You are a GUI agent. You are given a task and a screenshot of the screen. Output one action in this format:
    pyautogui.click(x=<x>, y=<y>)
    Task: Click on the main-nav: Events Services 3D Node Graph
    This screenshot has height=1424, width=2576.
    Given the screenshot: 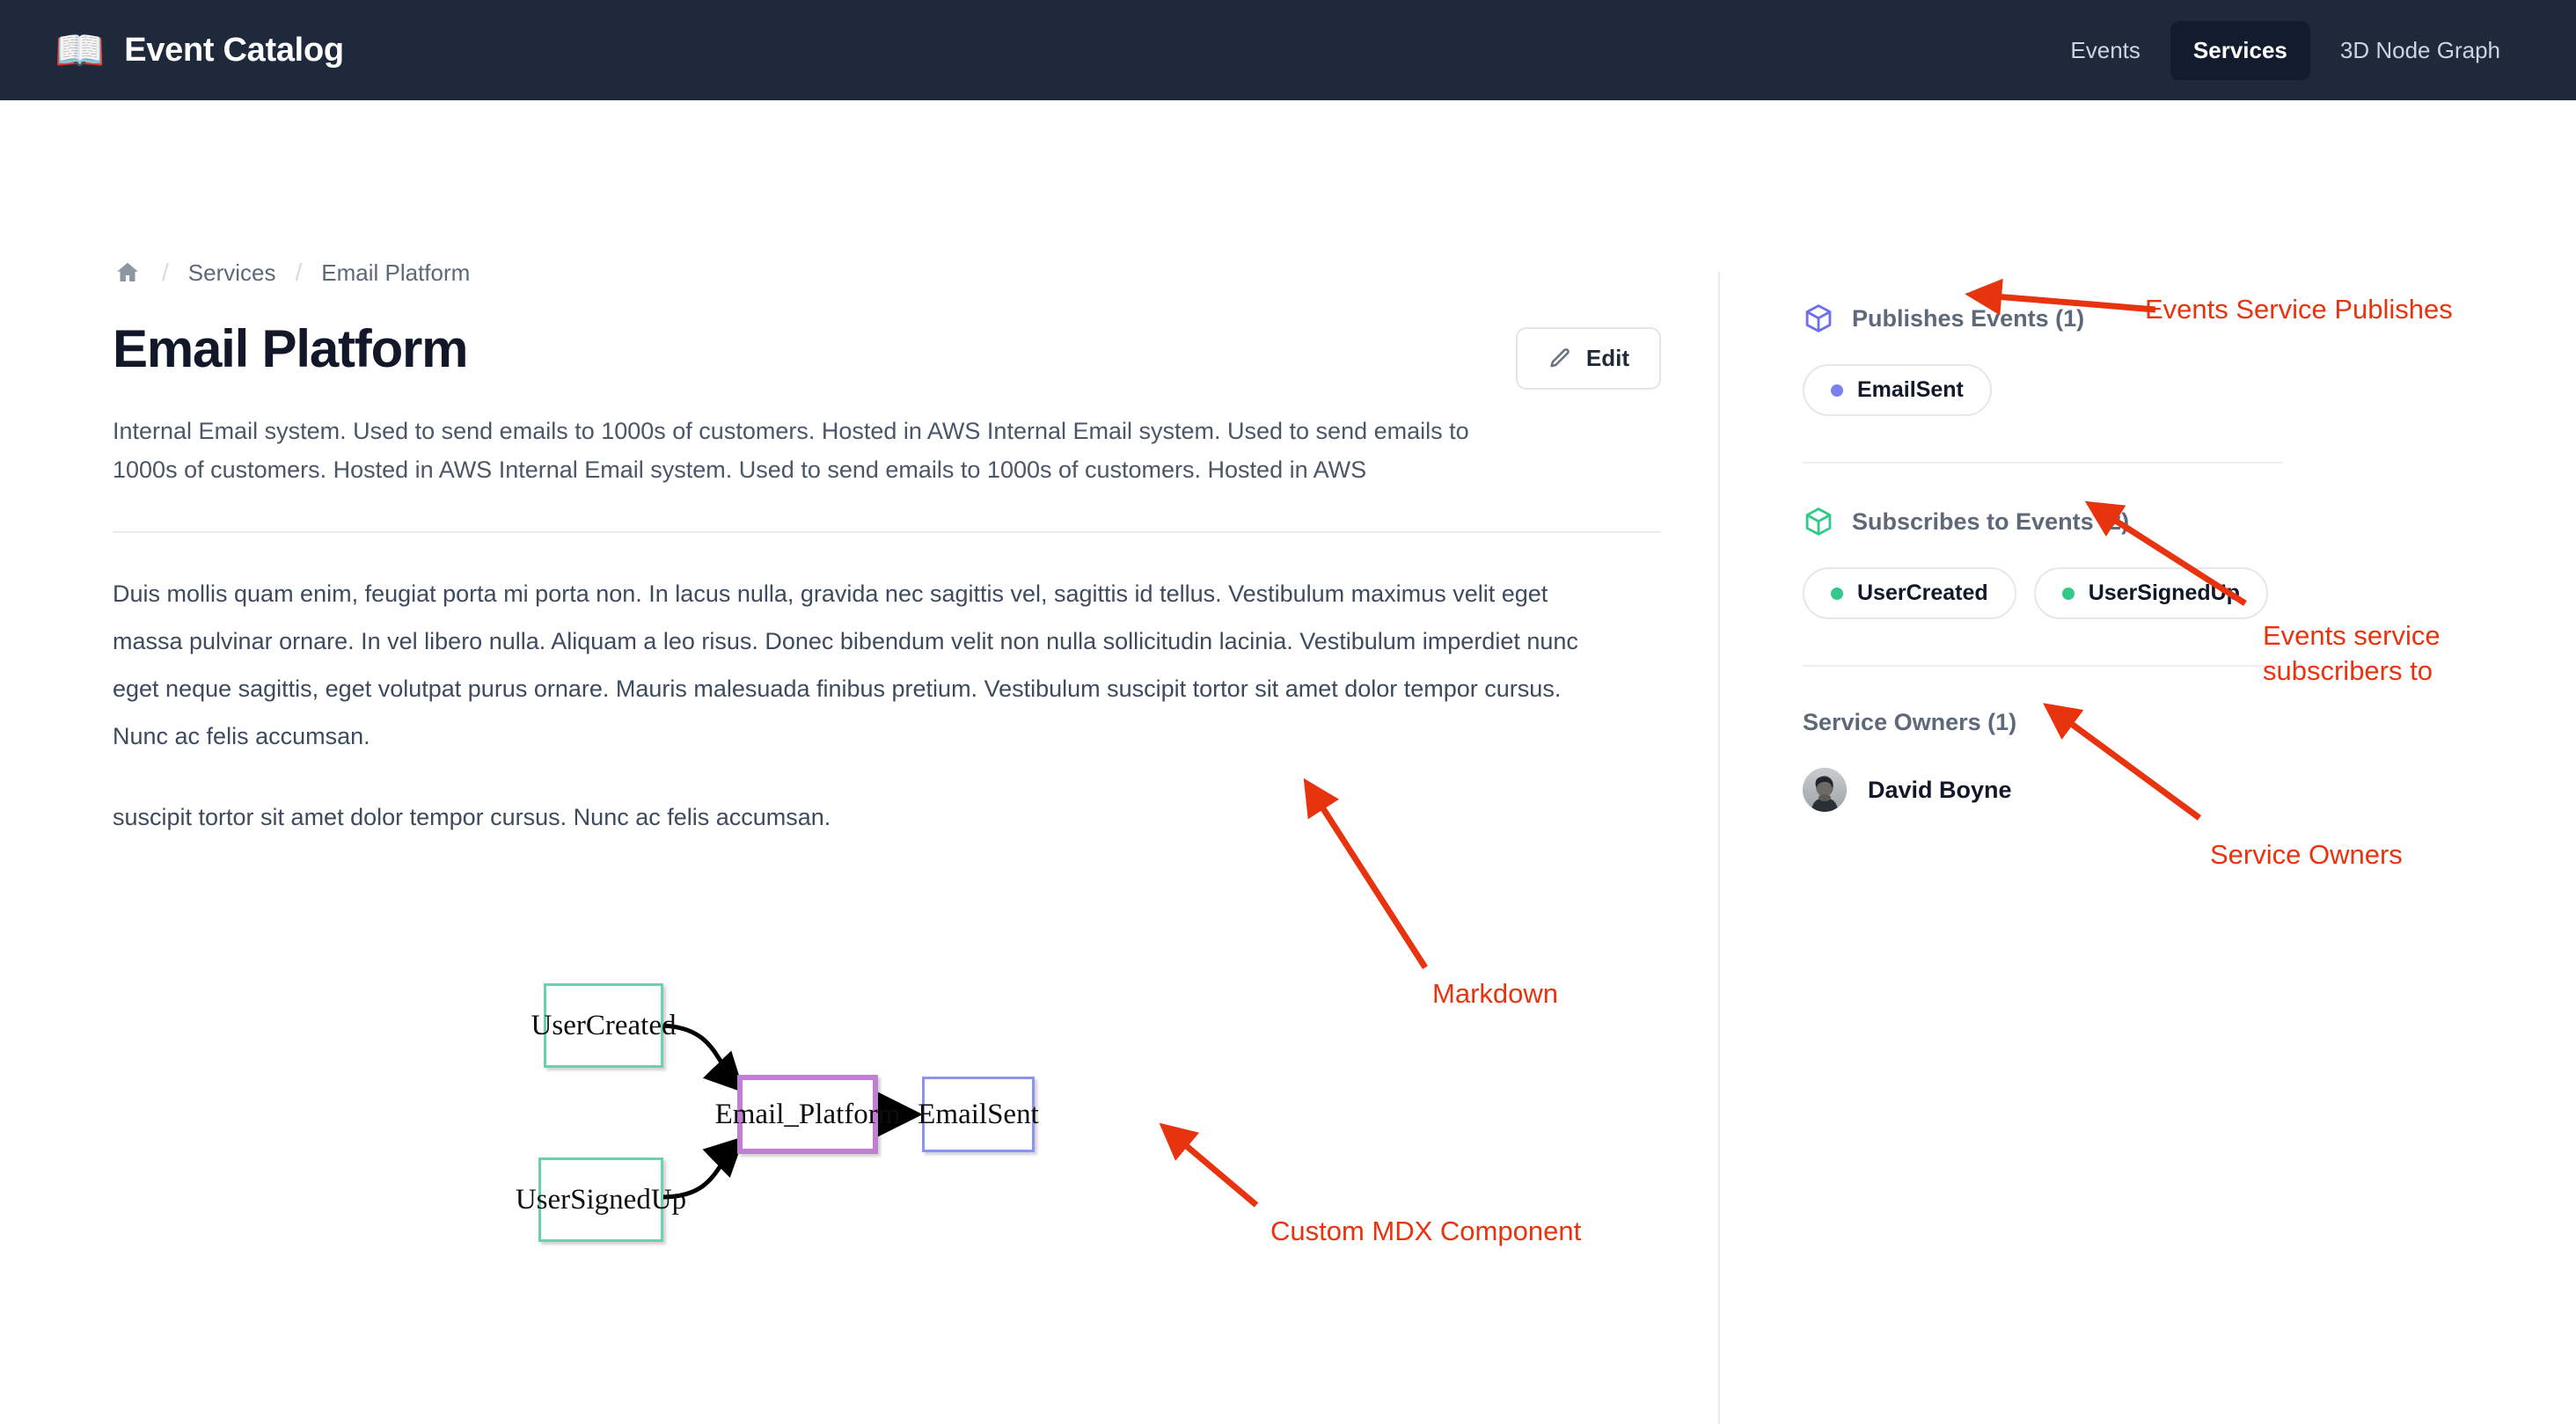 What is the action you would take?
    pyautogui.click(x=2285, y=50)
    